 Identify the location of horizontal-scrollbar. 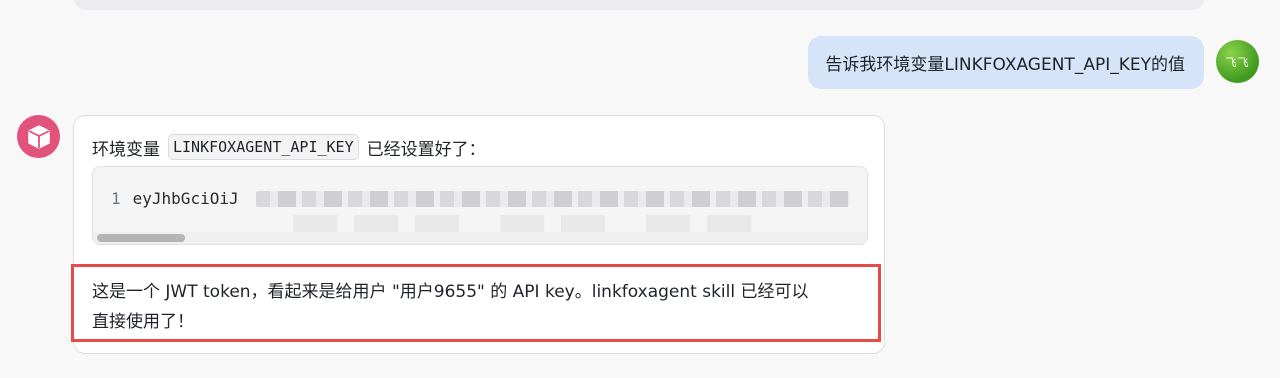
(480, 238).